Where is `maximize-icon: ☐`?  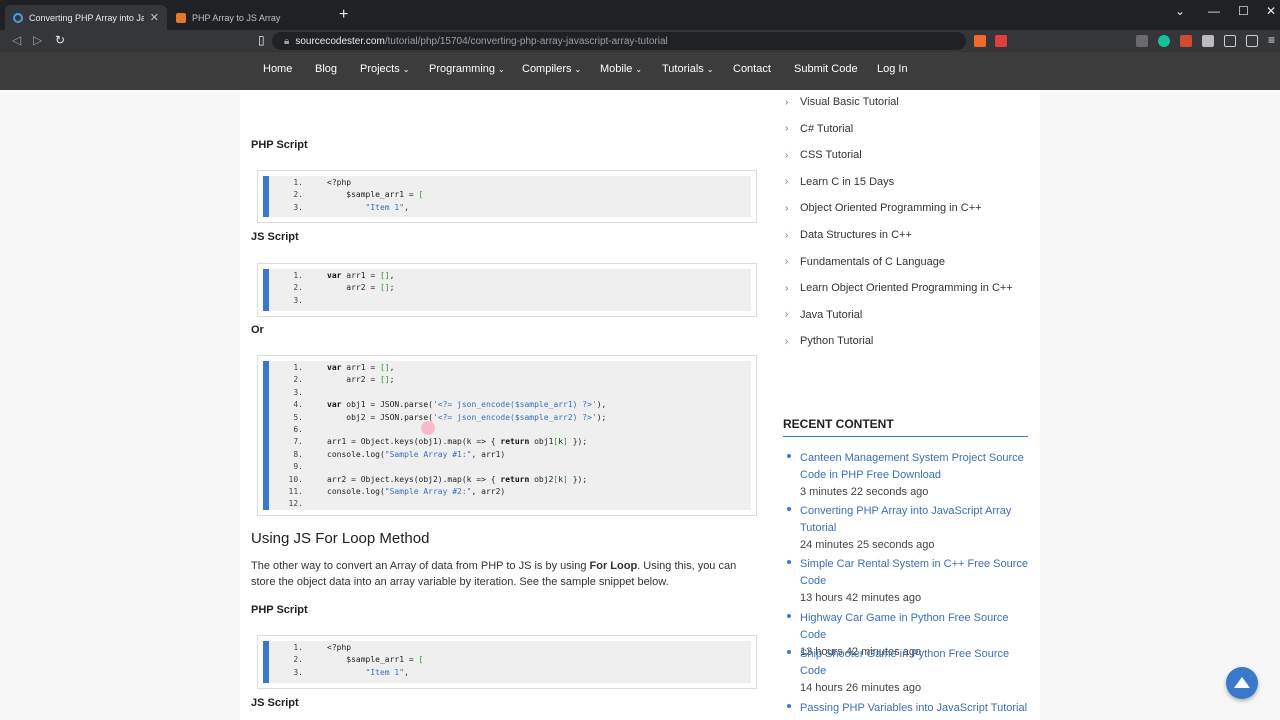 maximize-icon: ☐ is located at coordinates (1243, 11).